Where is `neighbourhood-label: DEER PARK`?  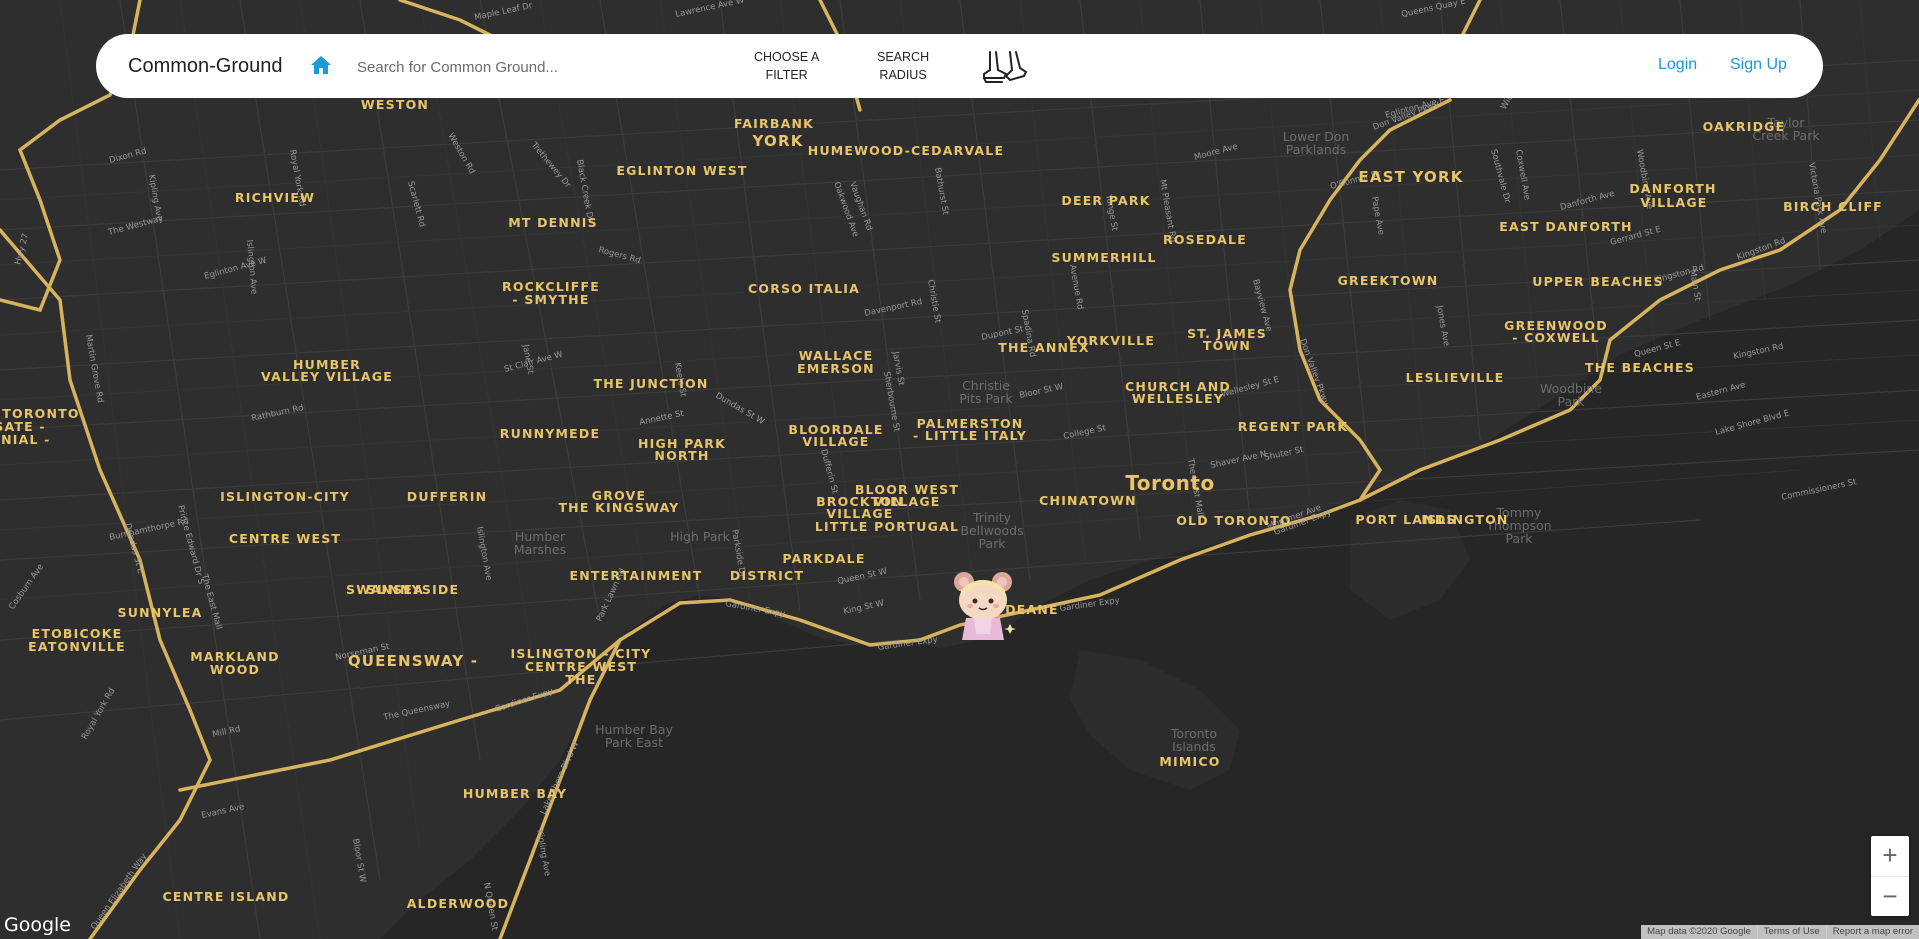 neighbourhood-label: DEER PARK is located at coordinates (1105, 200).